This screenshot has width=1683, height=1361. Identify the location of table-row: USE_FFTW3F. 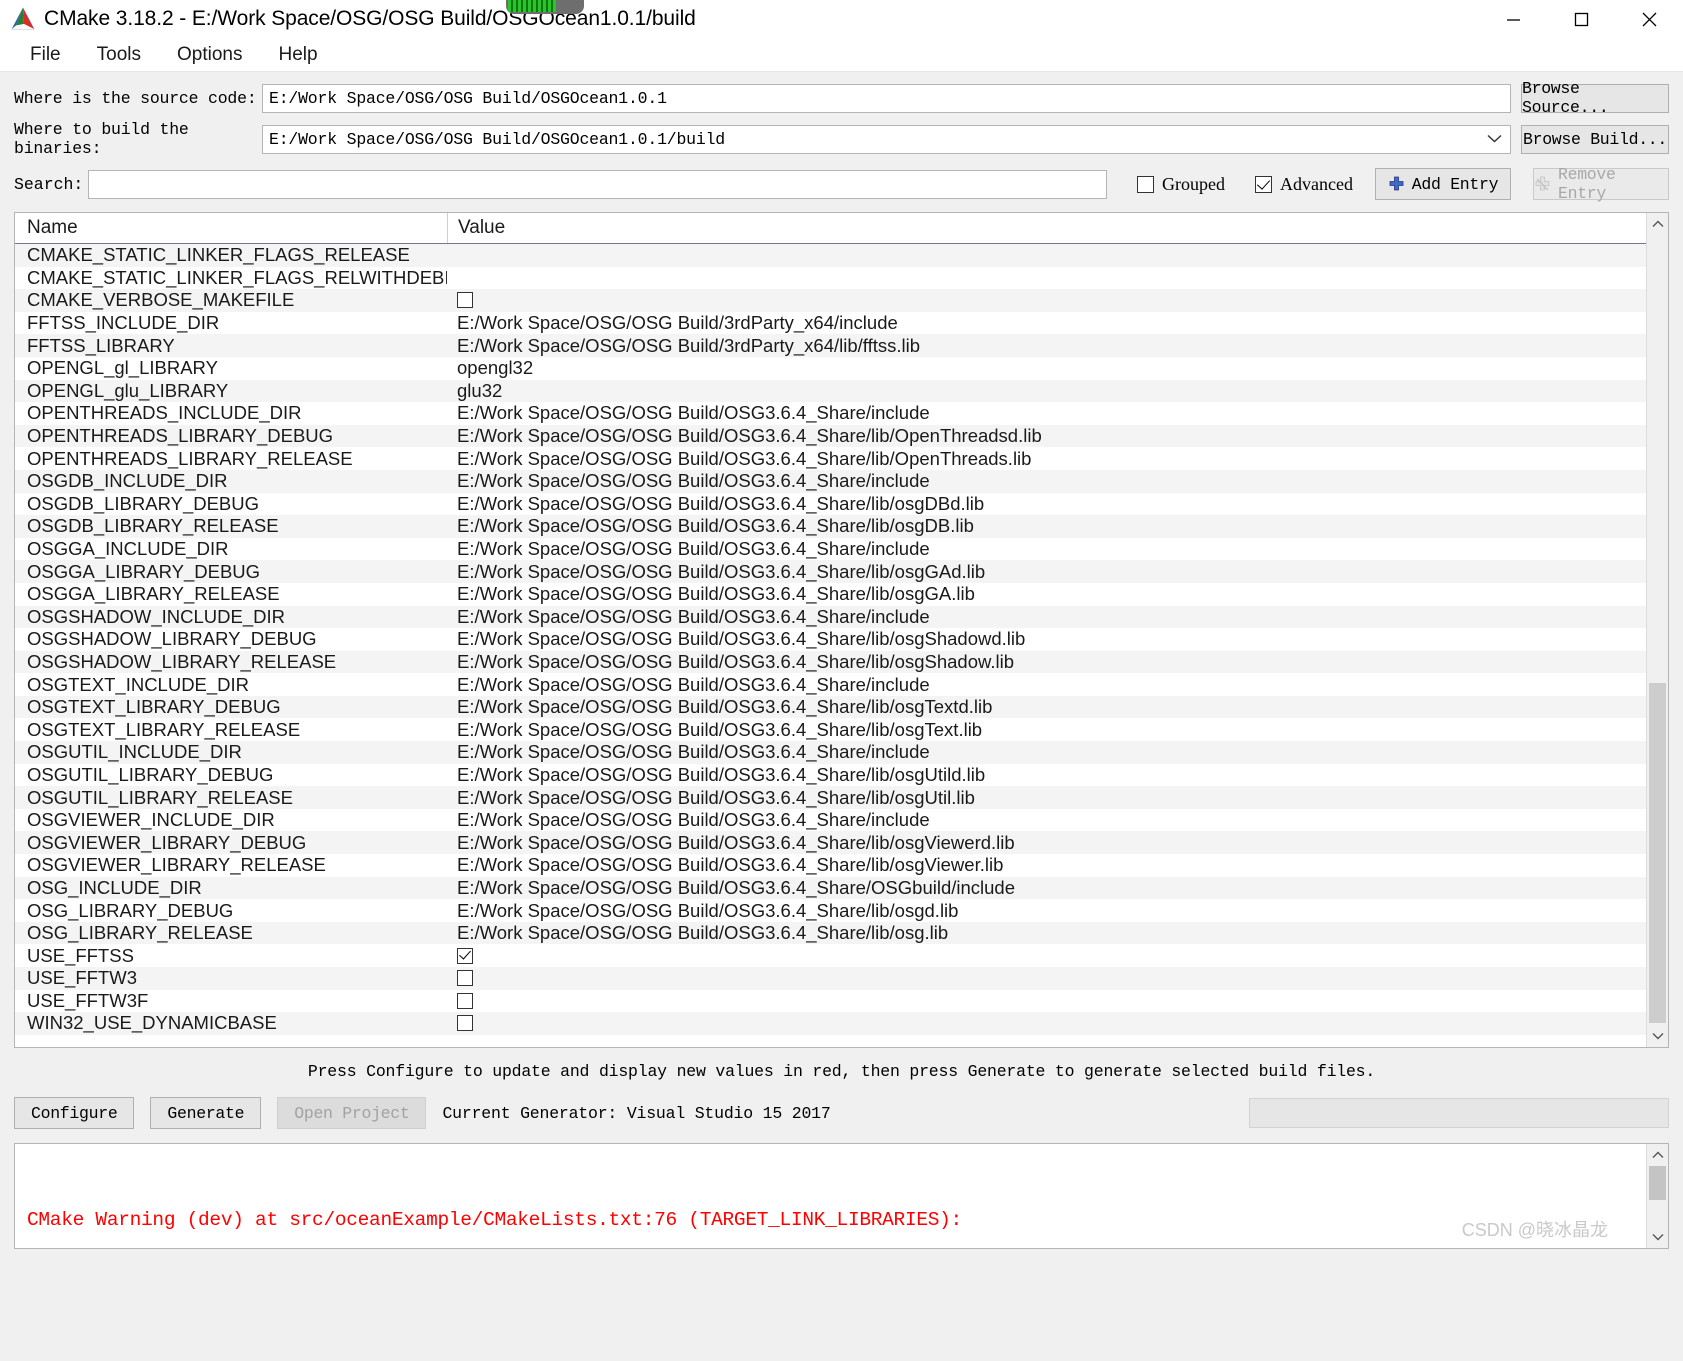
(830, 1001).